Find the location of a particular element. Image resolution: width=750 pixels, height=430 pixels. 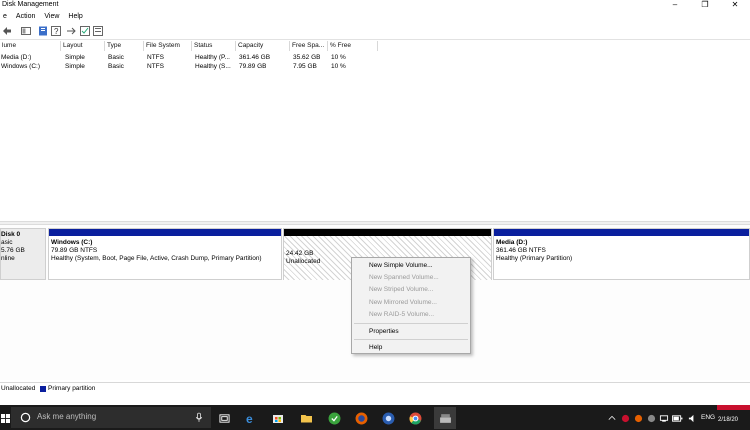

column-header-file-system: File System is located at coordinates (168, 46).